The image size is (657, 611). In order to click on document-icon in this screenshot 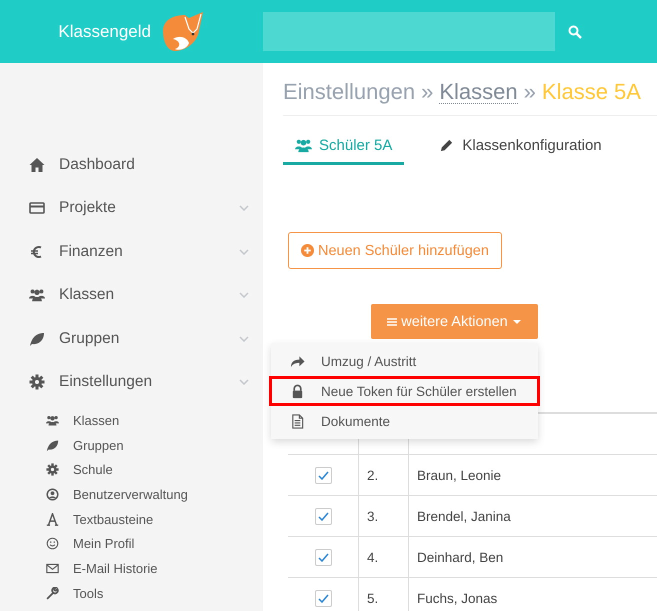, I will do `click(297, 421)`.